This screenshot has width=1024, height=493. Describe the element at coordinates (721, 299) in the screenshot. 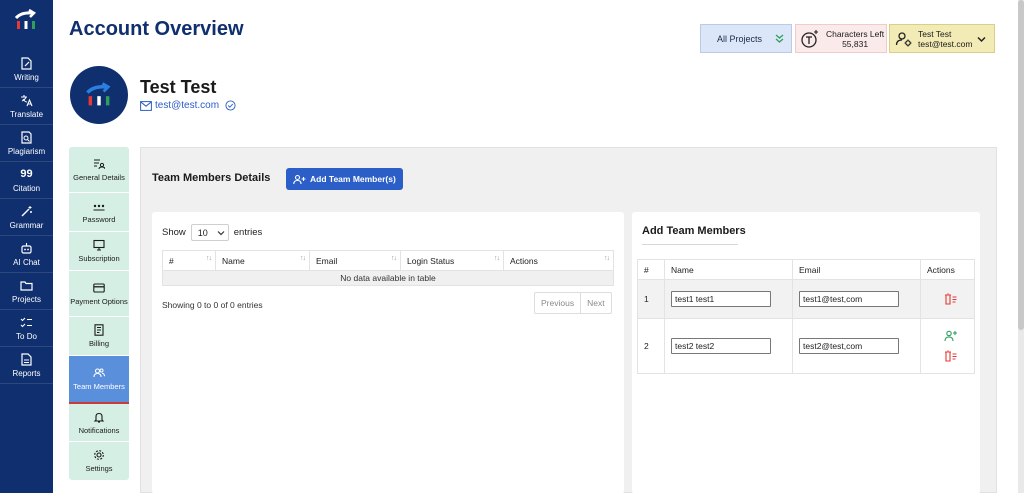

I see `member-name-input: test1 test1` at that location.